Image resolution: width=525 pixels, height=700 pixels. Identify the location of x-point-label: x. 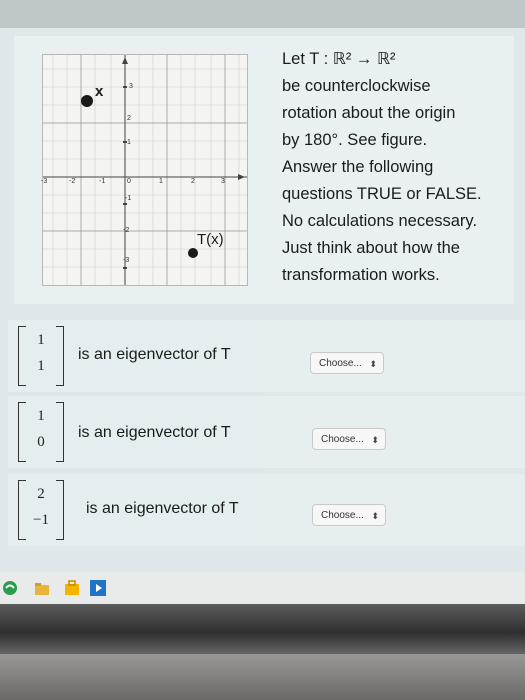
(99, 91).